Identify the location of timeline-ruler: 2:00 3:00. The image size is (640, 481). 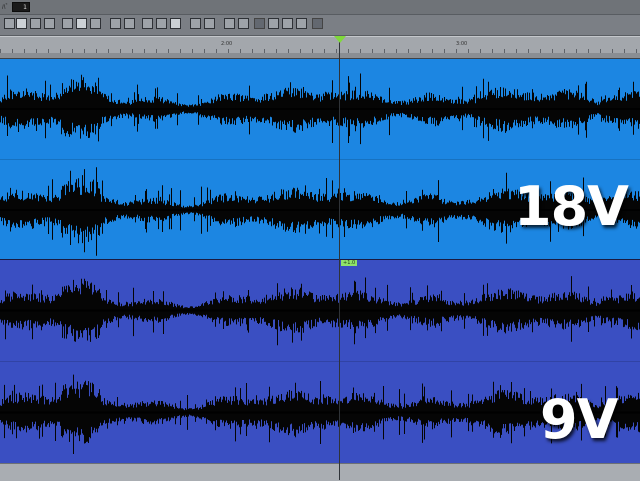
(320, 45).